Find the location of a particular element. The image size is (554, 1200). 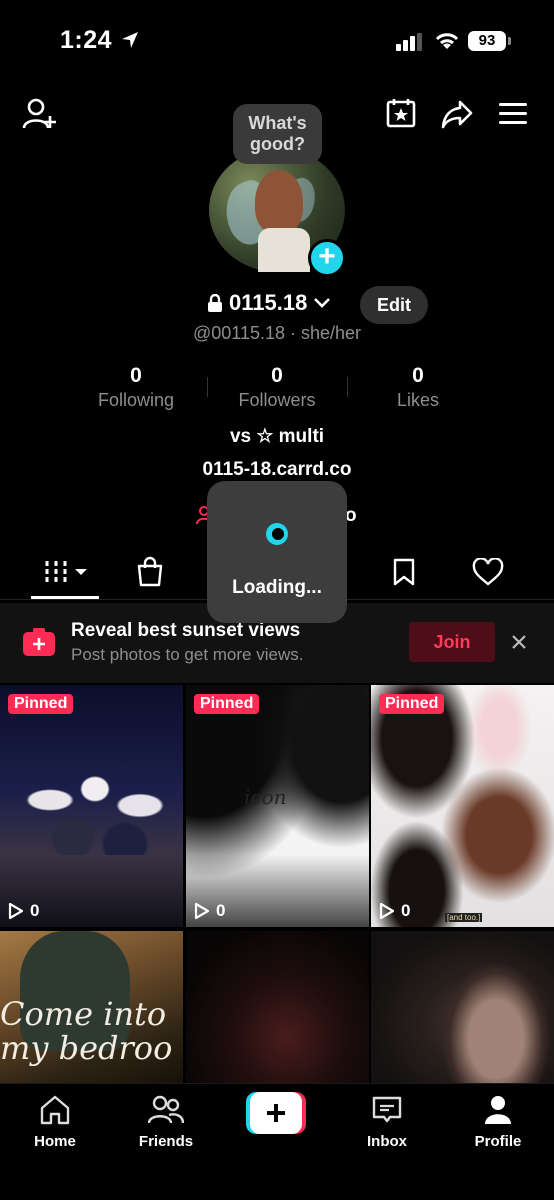

video-tile: [and too.] Pinned 0 is located at coordinates (462, 806).